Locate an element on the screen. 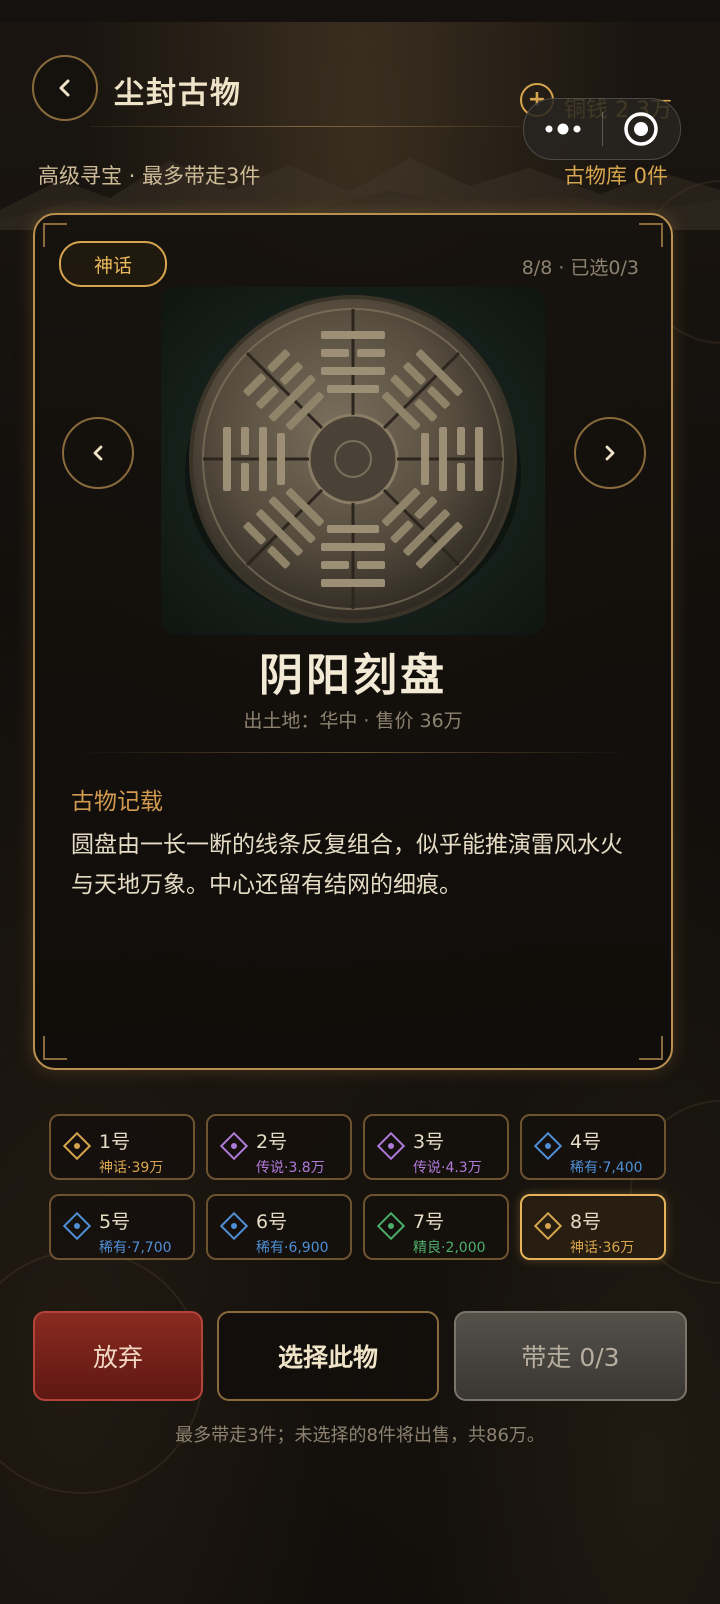  take-away-button: 带走 0/3 is located at coordinates (570, 1356).